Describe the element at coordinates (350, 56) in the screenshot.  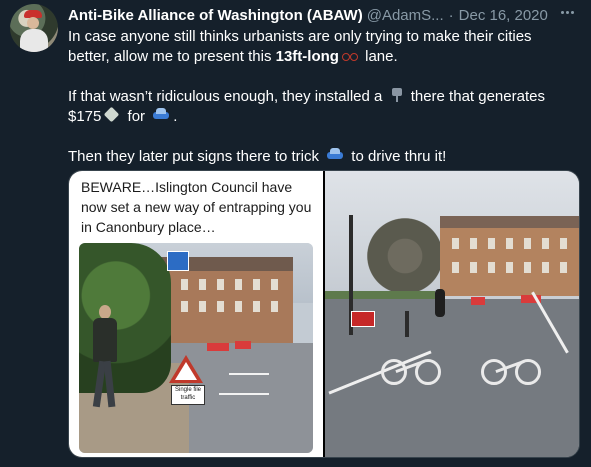
I see `bicycle-icon` at that location.